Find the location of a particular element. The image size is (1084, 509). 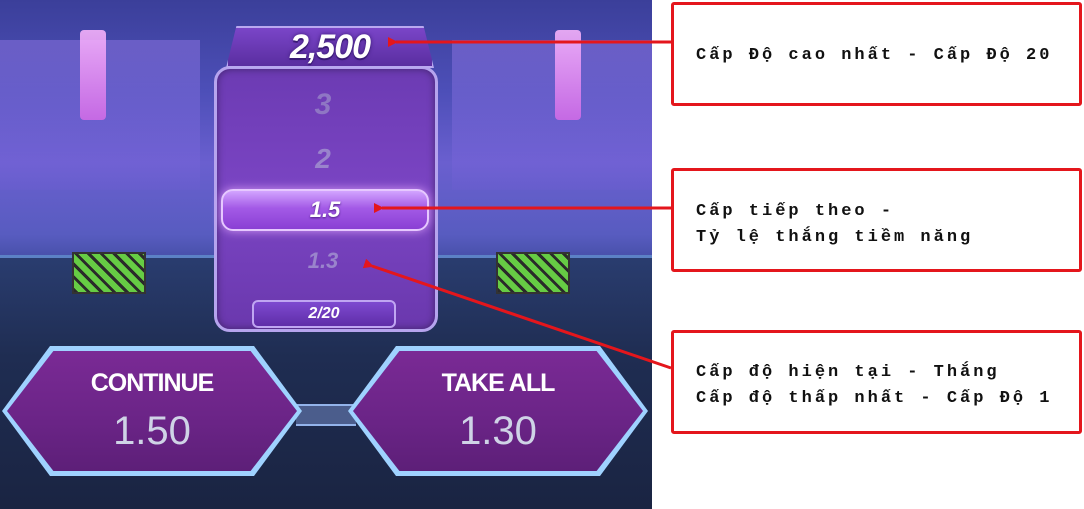

take-all-button: TAKE ALL 1.30 is located at coordinates (498, 411).